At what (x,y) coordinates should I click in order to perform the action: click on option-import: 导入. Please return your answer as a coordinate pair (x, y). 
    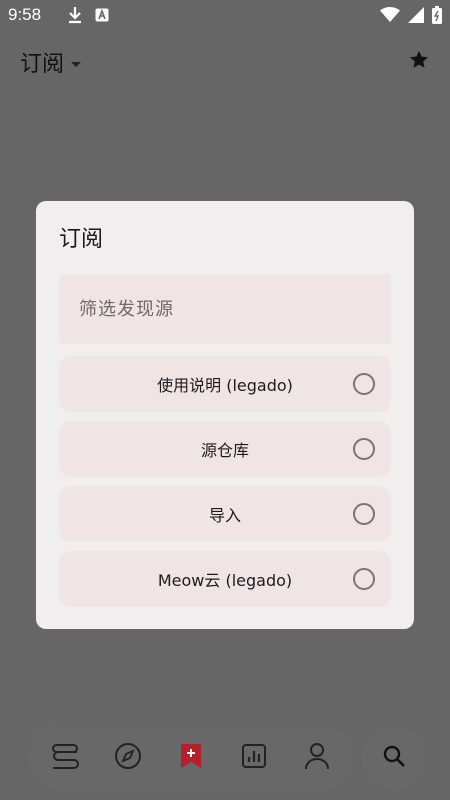
    Looking at the image, I should click on (225, 514).